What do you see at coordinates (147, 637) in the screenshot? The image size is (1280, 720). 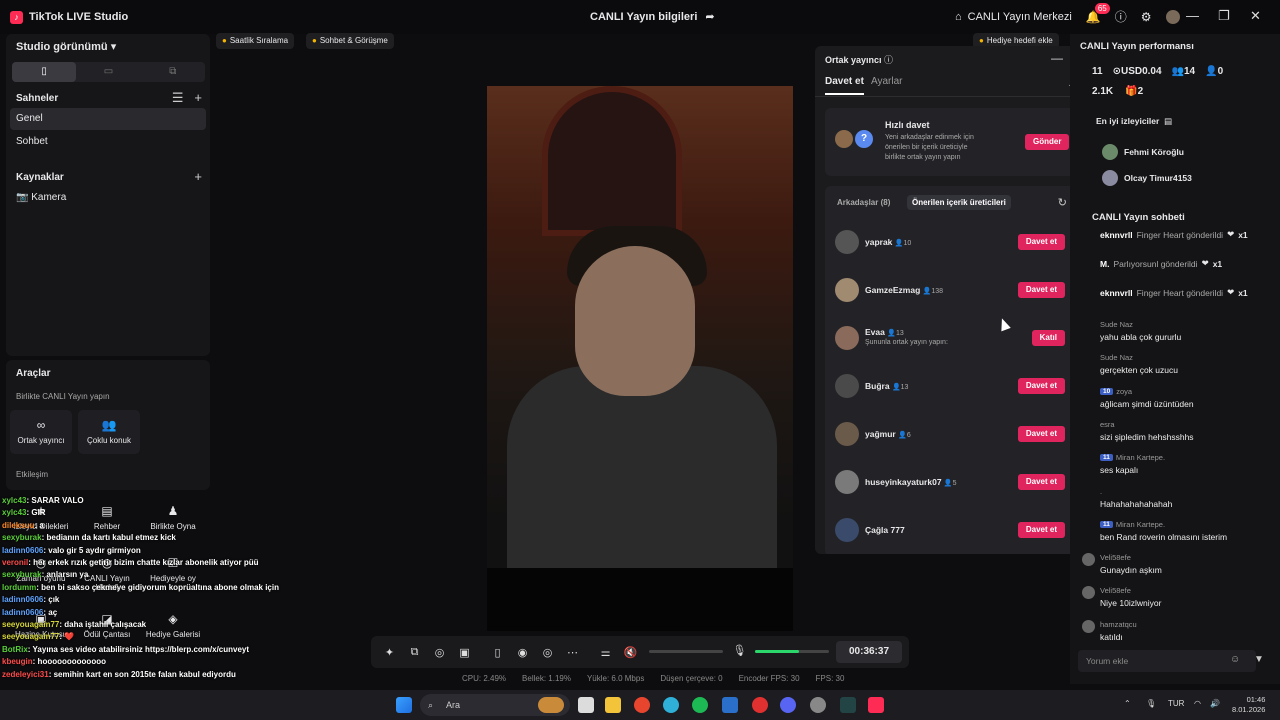 I see `overlay-chat-line: seeyouagain77: ❤️` at bounding box center [147, 637].